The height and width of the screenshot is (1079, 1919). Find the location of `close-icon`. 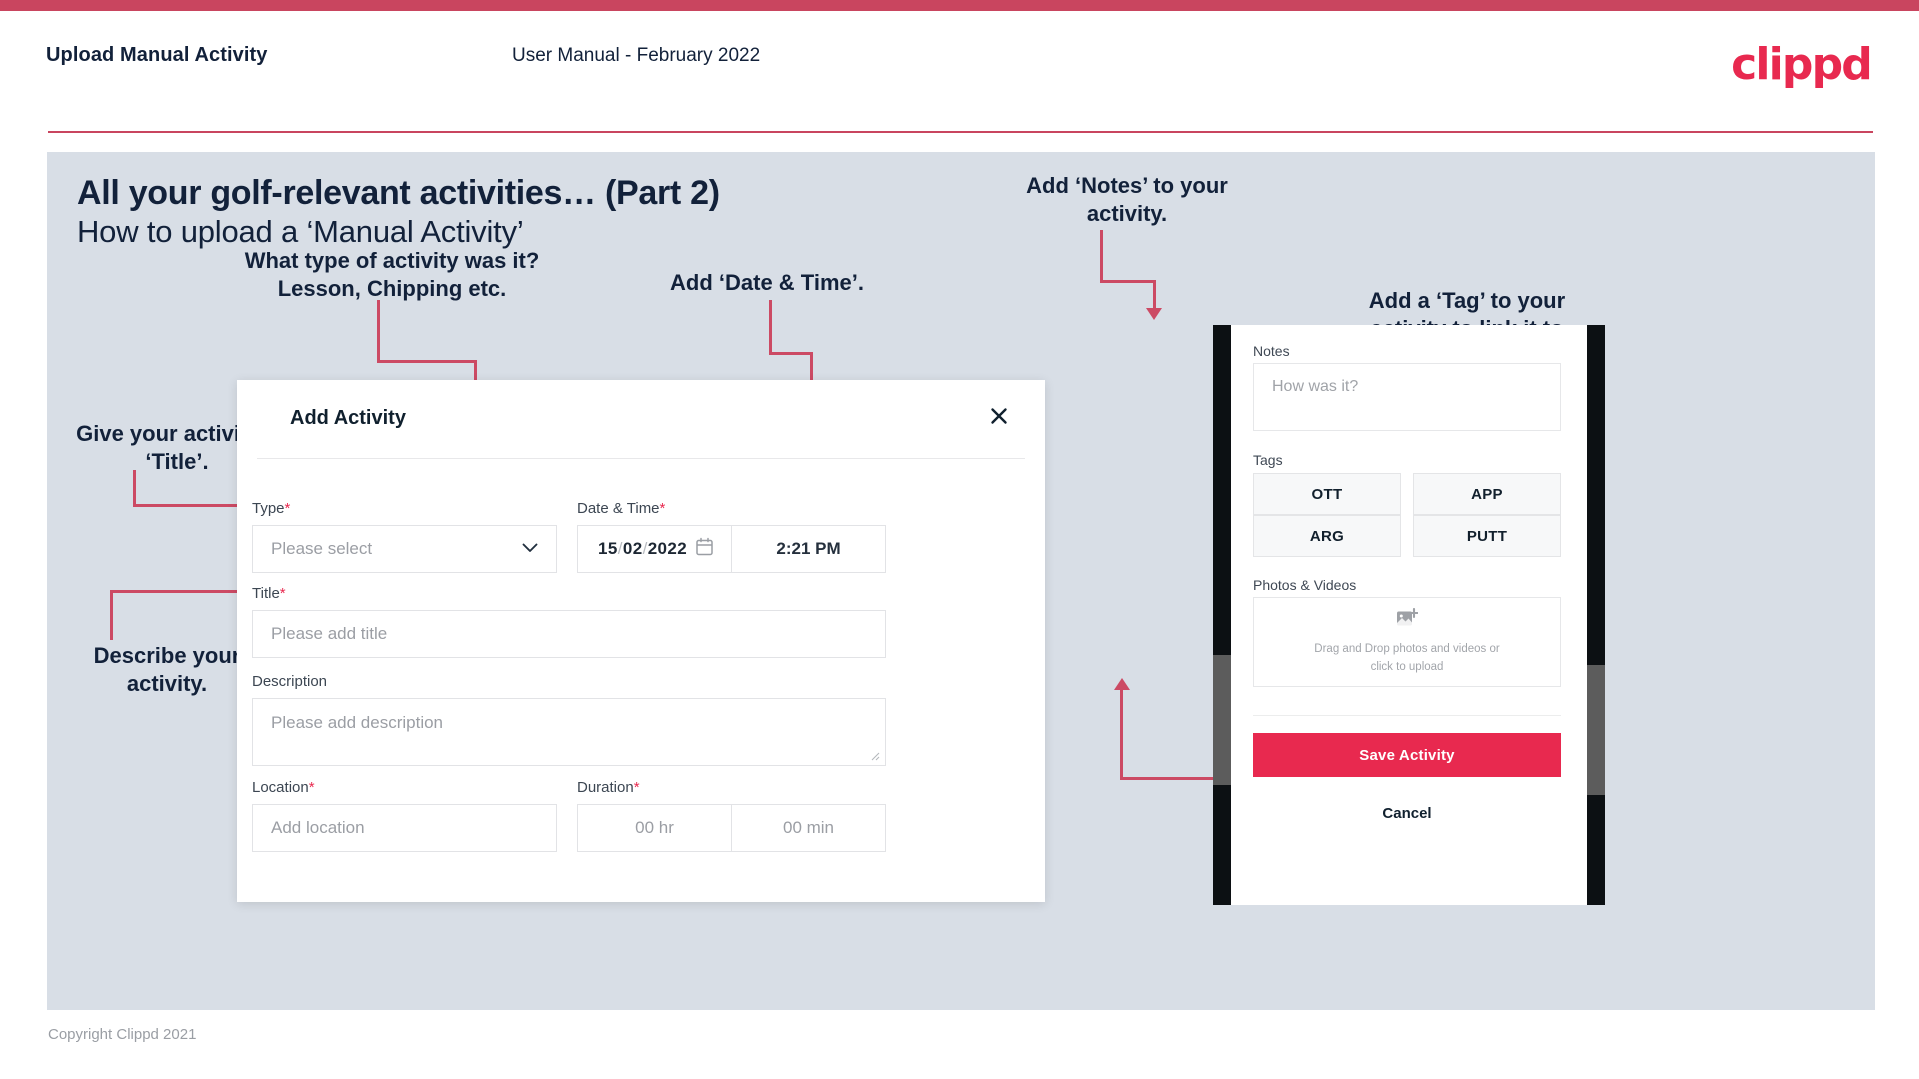

close-icon is located at coordinates (999, 416).